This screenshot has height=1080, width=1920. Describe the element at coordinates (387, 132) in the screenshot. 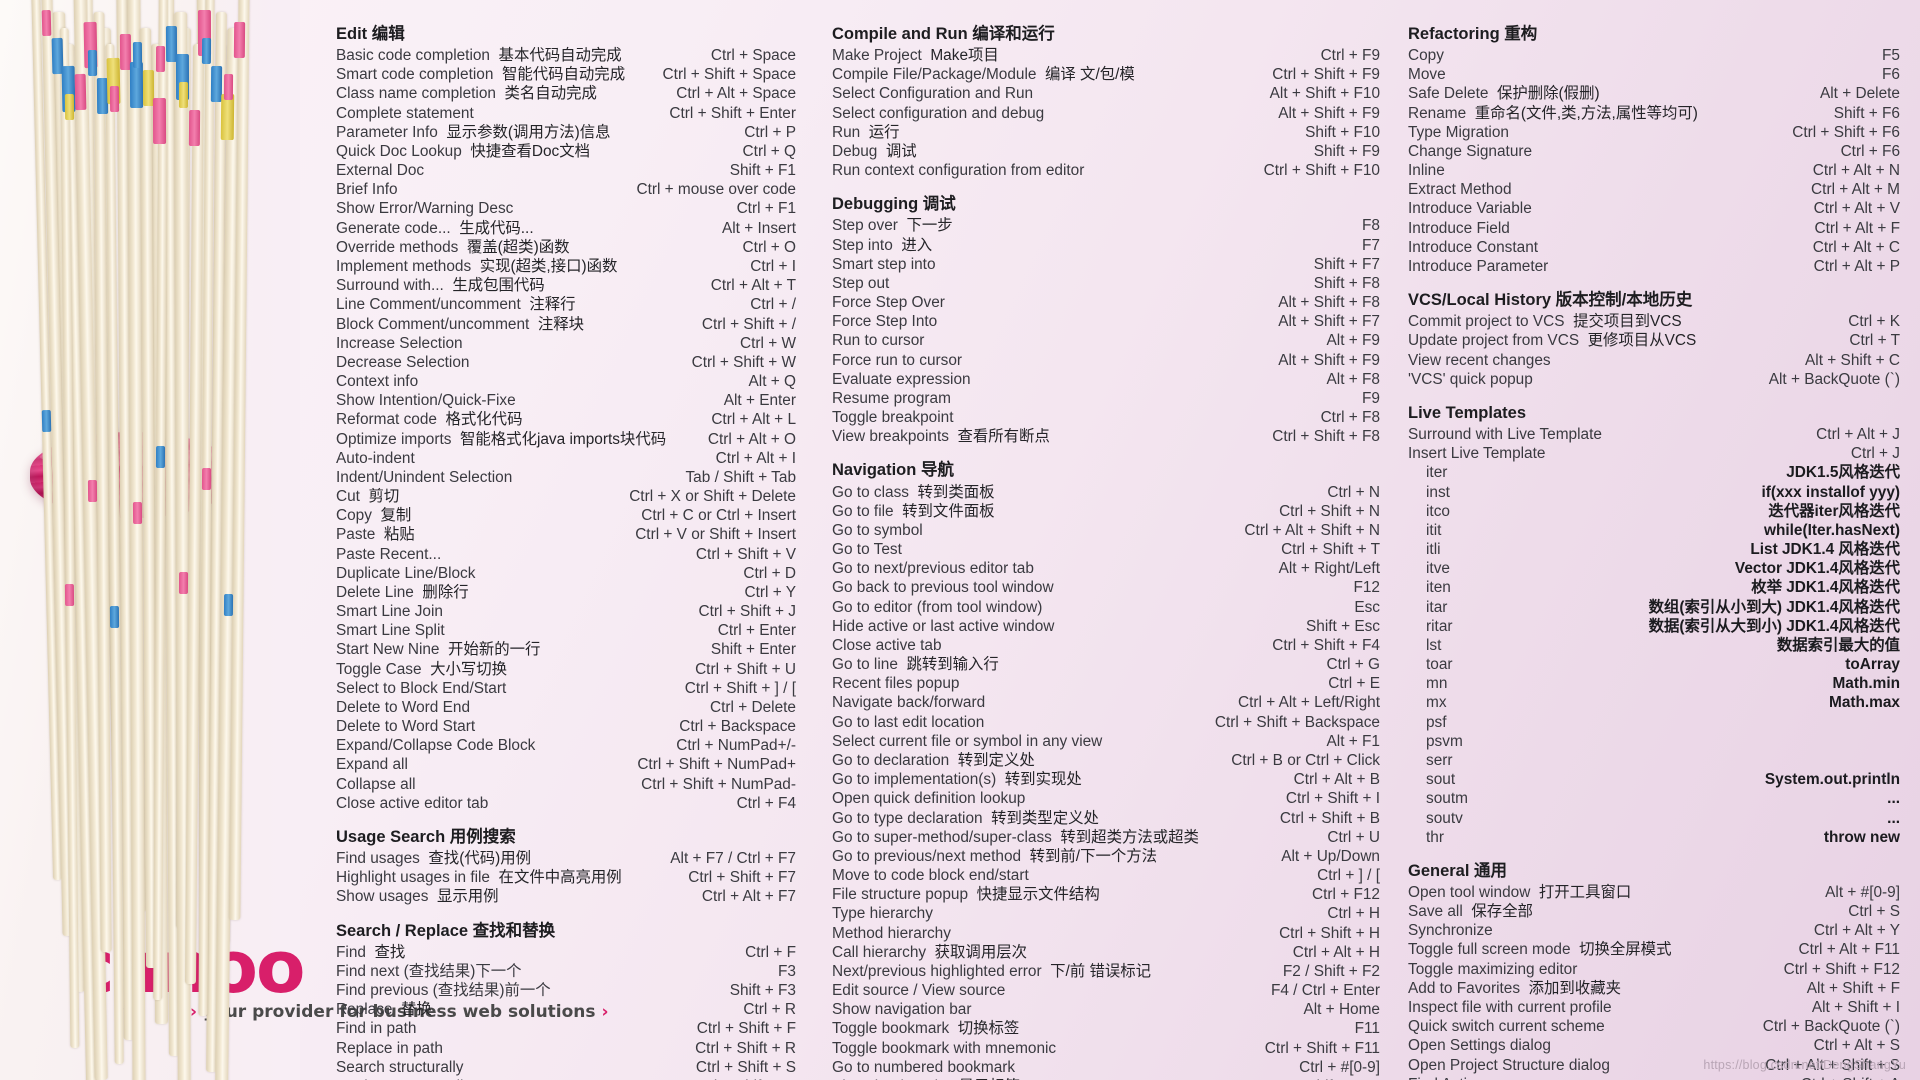

I see `shortcut-label-en: Parameter Info` at that location.